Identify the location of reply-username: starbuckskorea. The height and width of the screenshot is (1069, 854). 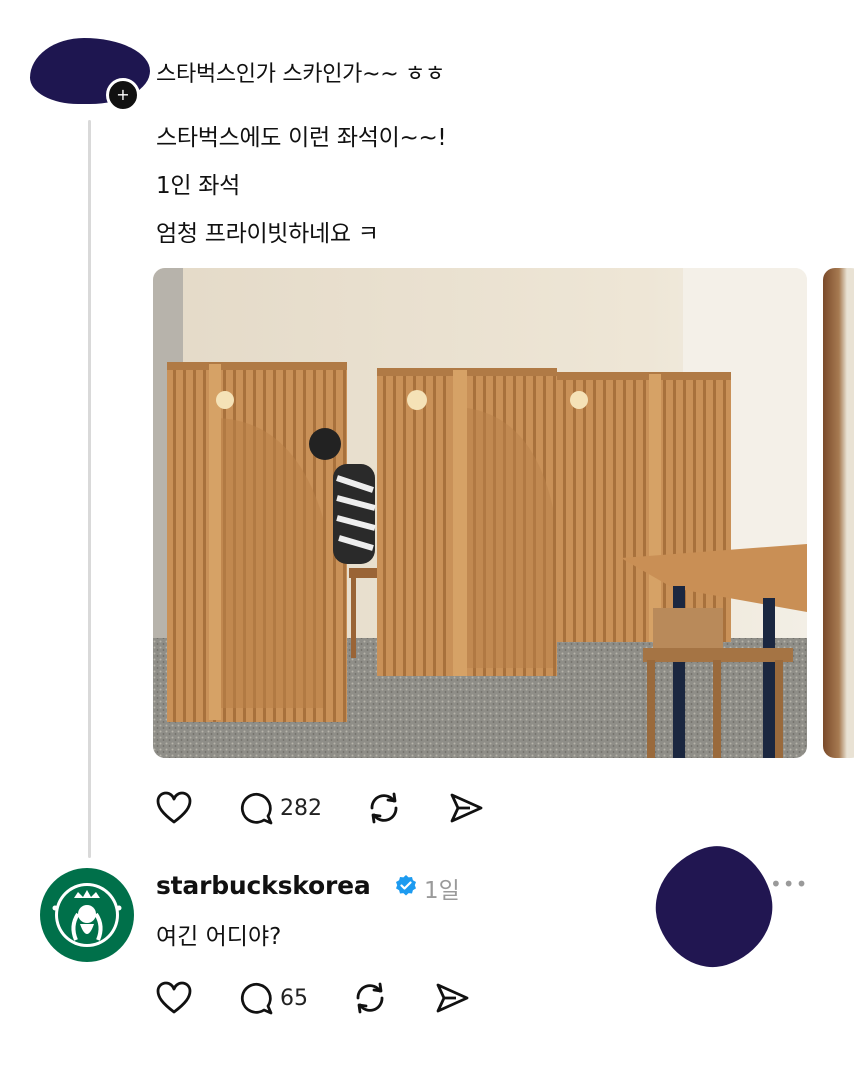
(263, 885).